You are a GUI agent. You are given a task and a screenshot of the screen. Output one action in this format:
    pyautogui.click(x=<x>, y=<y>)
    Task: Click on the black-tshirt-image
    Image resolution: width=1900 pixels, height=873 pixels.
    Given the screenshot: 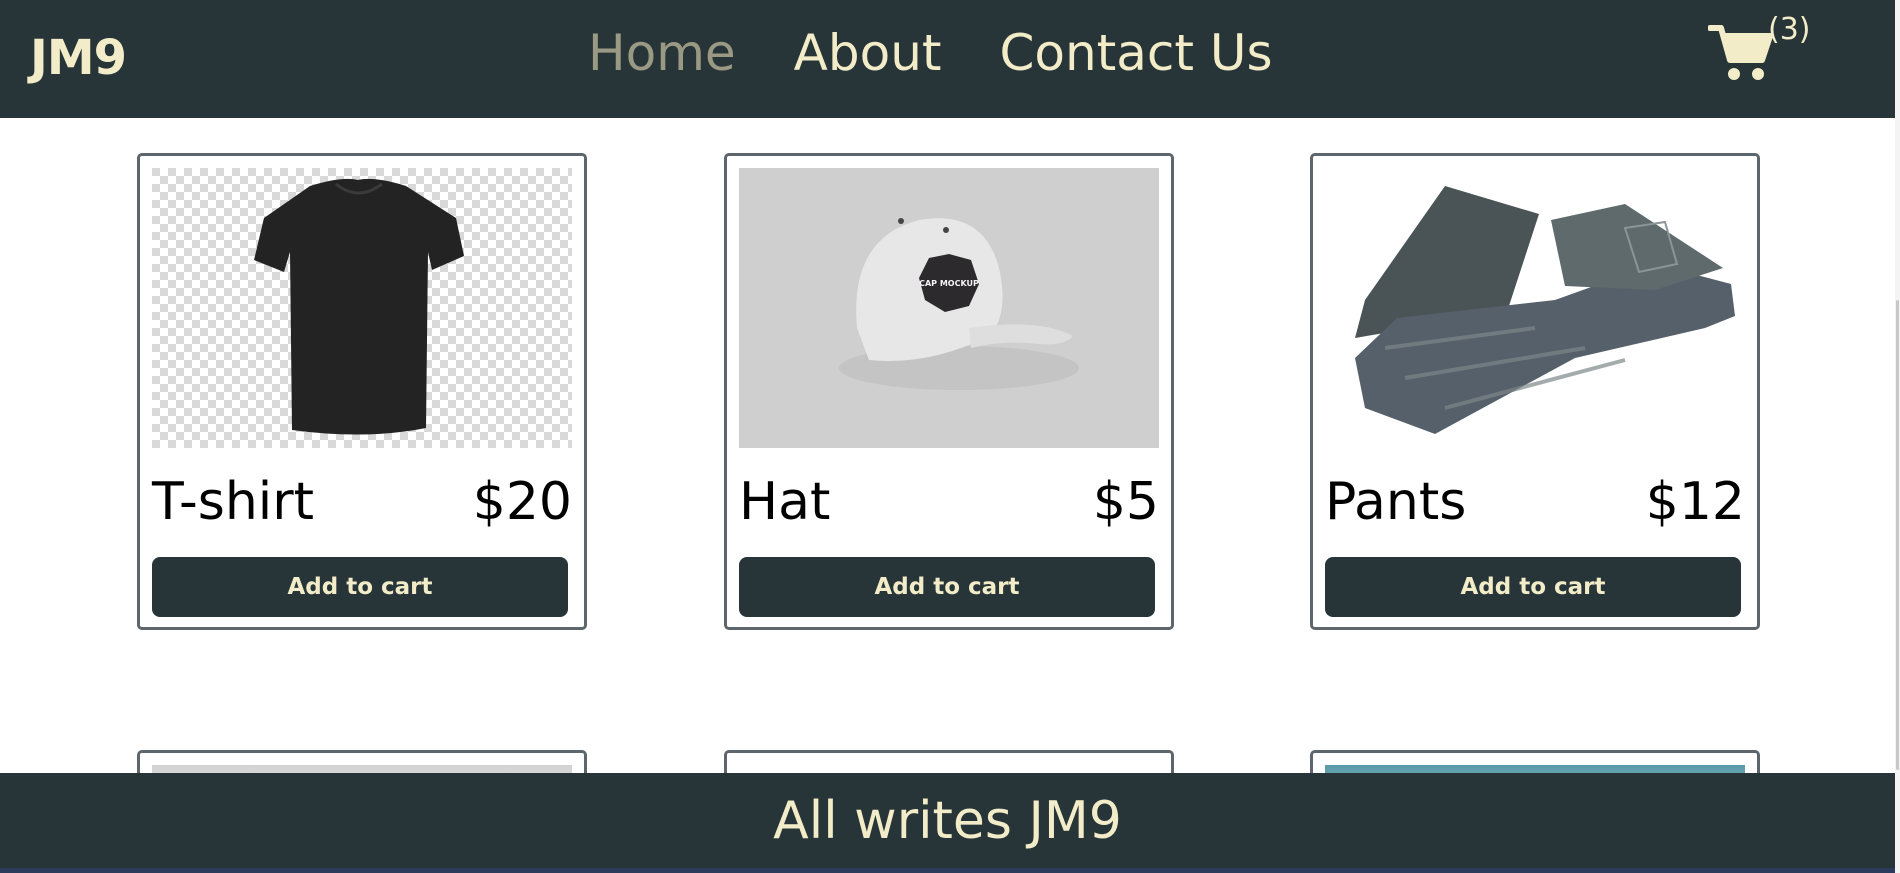 What is the action you would take?
    pyautogui.click(x=362, y=308)
    